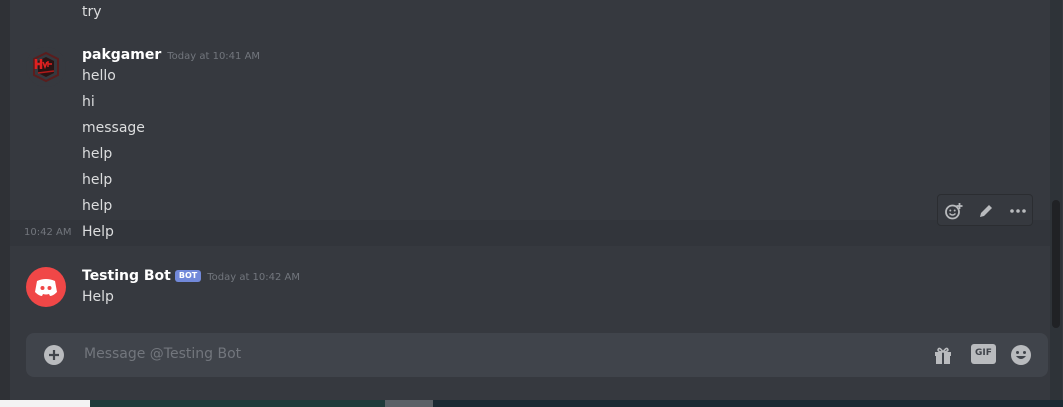 This screenshot has height=407, width=1063. Describe the element at coordinates (113, 128) in the screenshot. I see `message-text: message` at that location.